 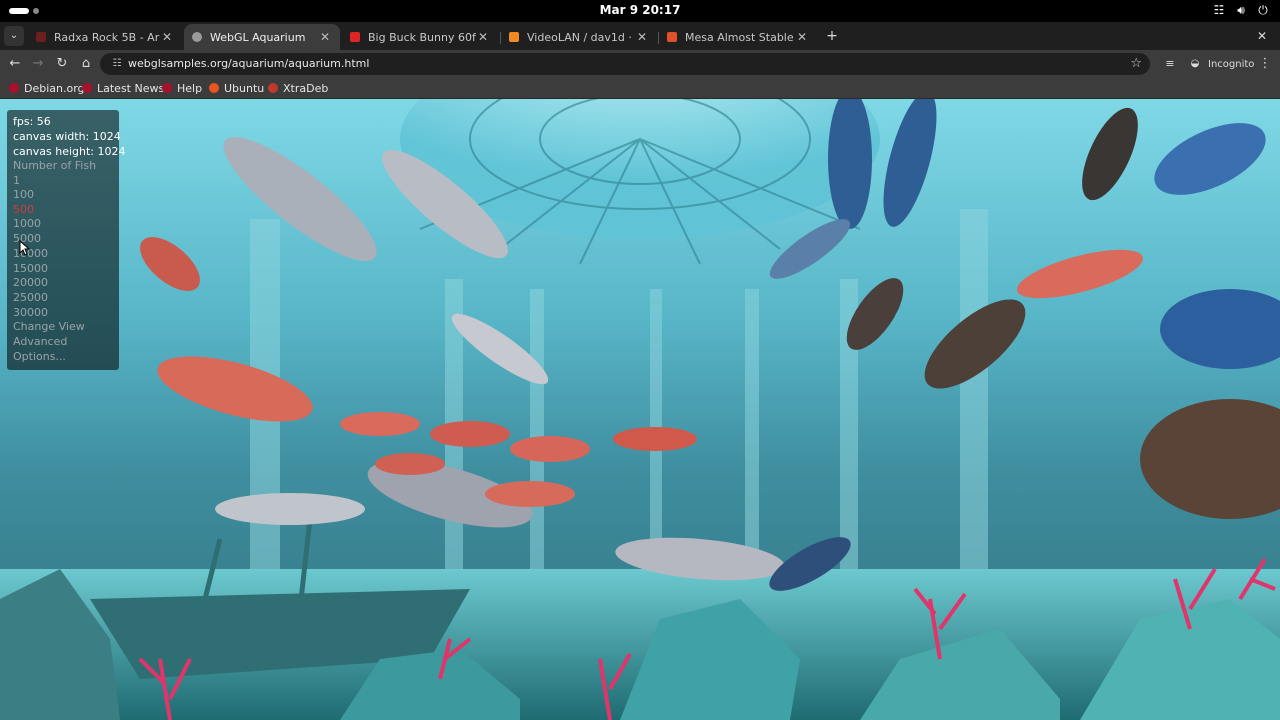 What do you see at coordinates (248, 64) in the screenshot?
I see `url-text: webglsamples.org/aquarium/aquarium.html` at bounding box center [248, 64].